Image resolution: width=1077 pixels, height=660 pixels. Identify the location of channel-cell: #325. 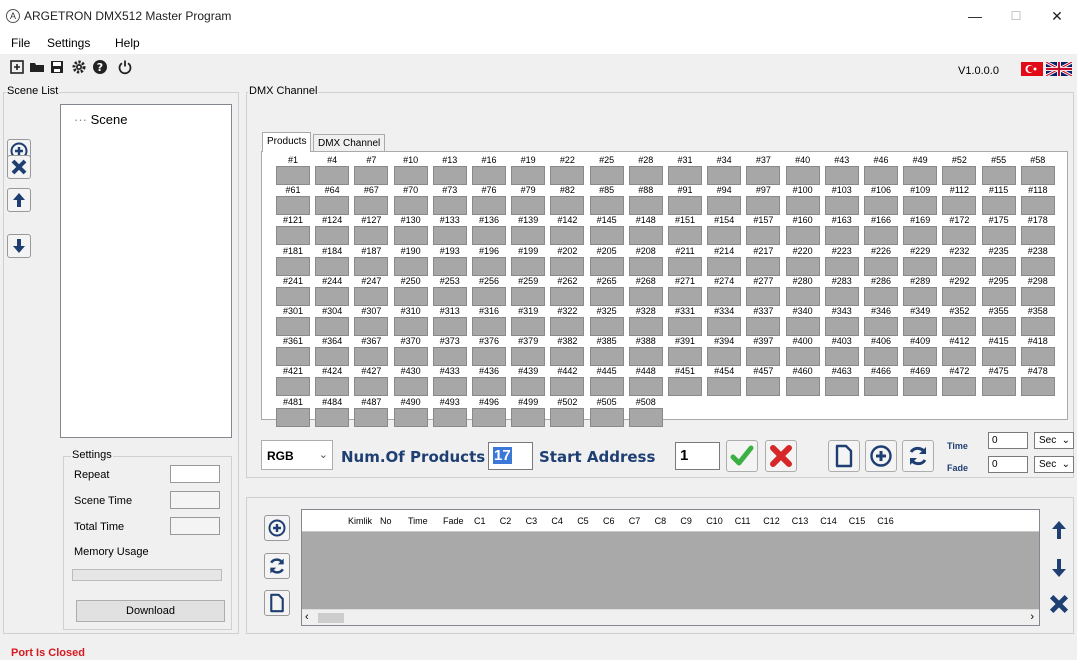
(606, 321).